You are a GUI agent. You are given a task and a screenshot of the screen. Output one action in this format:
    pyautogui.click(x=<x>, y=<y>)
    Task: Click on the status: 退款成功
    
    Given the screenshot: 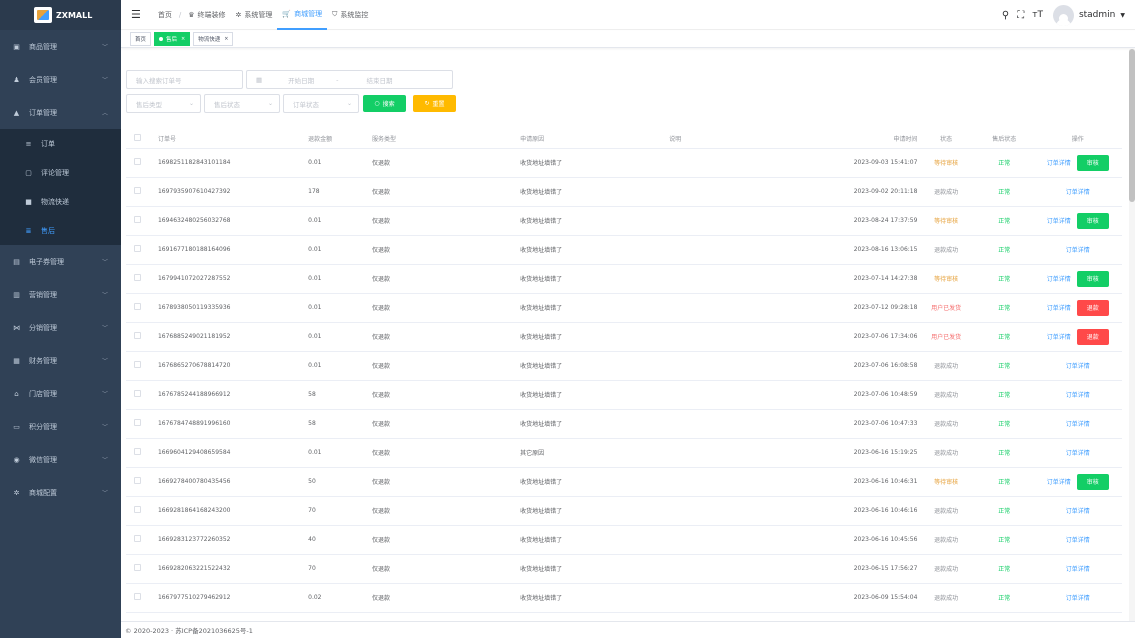 What is the action you would take?
    pyautogui.click(x=946, y=424)
    